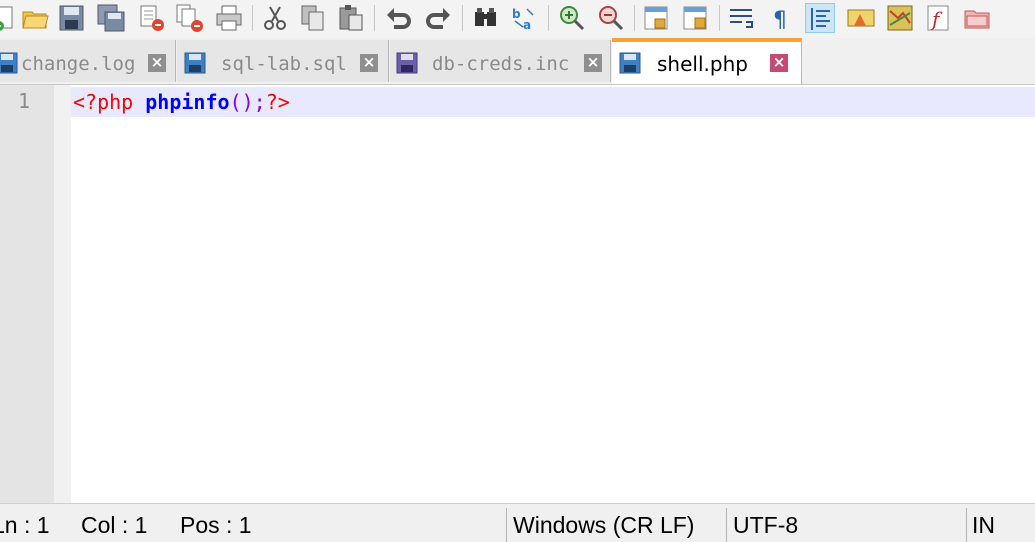 This screenshot has height=542, width=1035. I want to click on status-eol-format: Windows (CR LF), so click(603, 525).